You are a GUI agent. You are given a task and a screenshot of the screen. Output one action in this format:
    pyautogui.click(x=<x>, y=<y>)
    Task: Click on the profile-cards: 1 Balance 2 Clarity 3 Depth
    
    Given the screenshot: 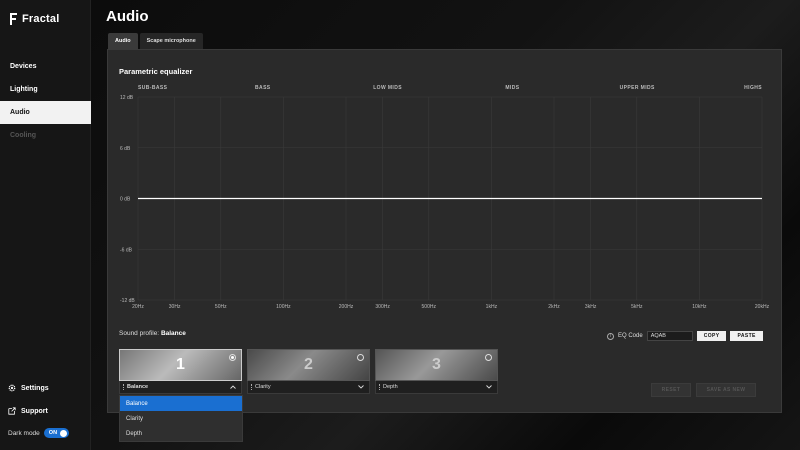 What is the action you would take?
    pyautogui.click(x=308, y=371)
    